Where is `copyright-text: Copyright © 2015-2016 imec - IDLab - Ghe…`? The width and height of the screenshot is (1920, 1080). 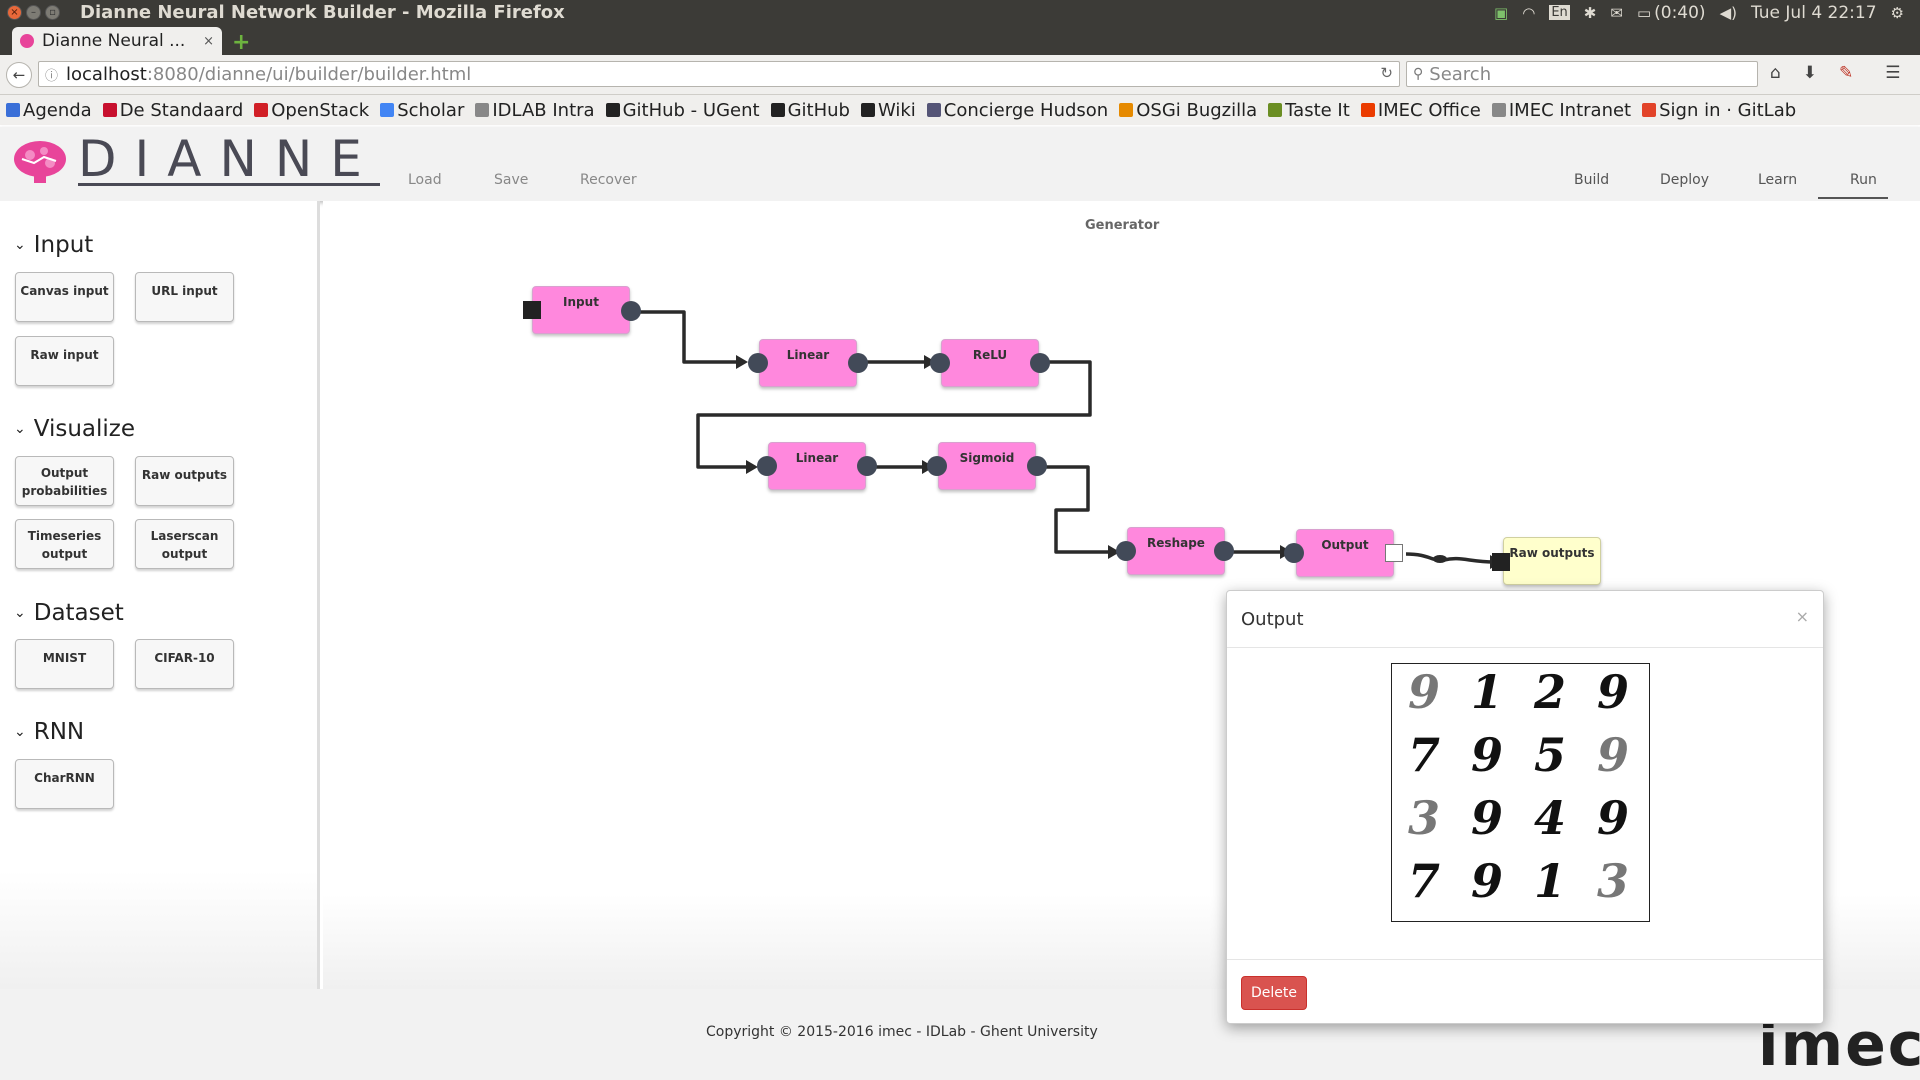 copyright-text: Copyright © 2015-2016 imec - IDLab - Ghe… is located at coordinates (902, 1032).